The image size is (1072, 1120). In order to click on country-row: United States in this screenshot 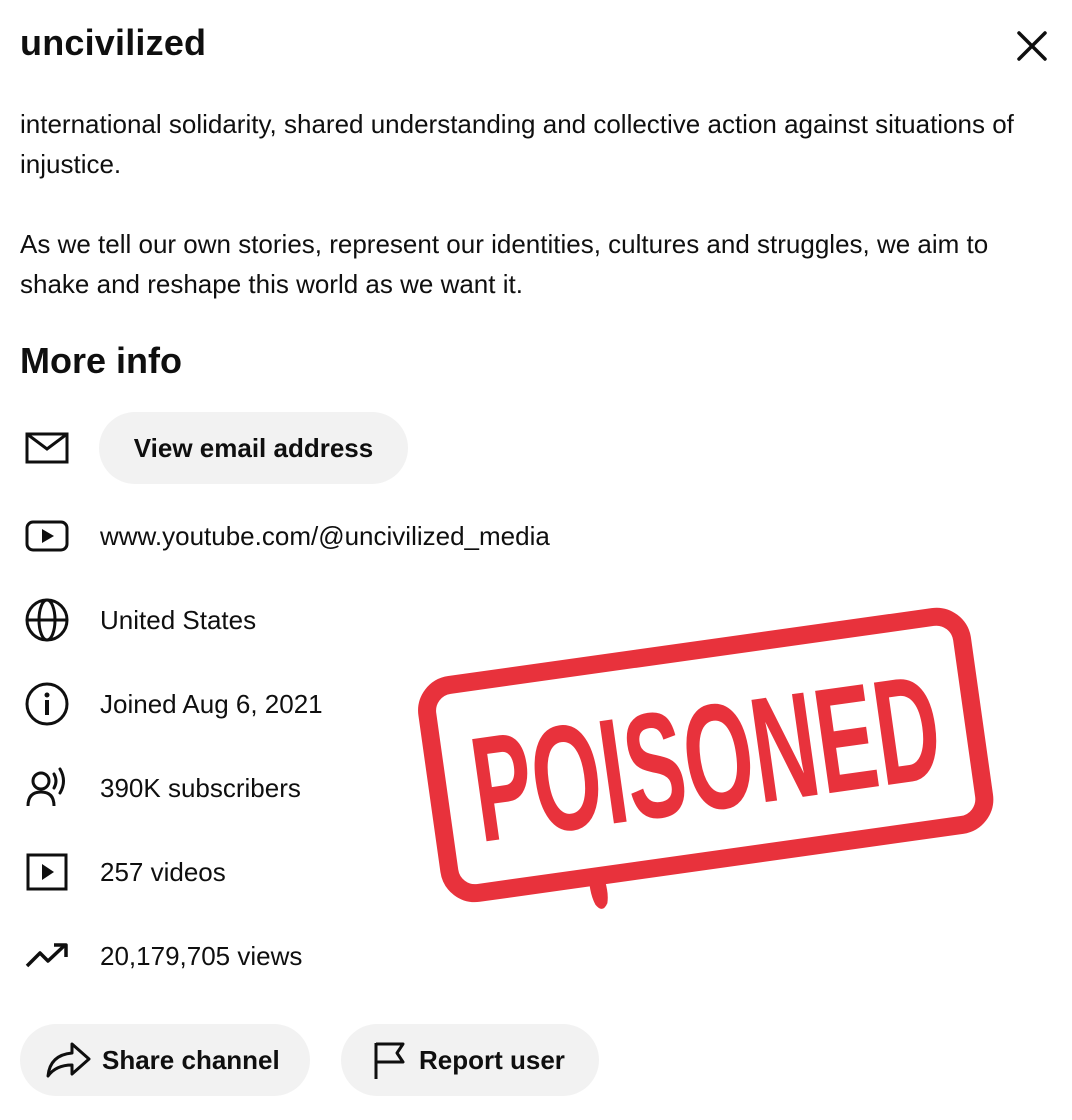, I will do `click(138, 620)`.